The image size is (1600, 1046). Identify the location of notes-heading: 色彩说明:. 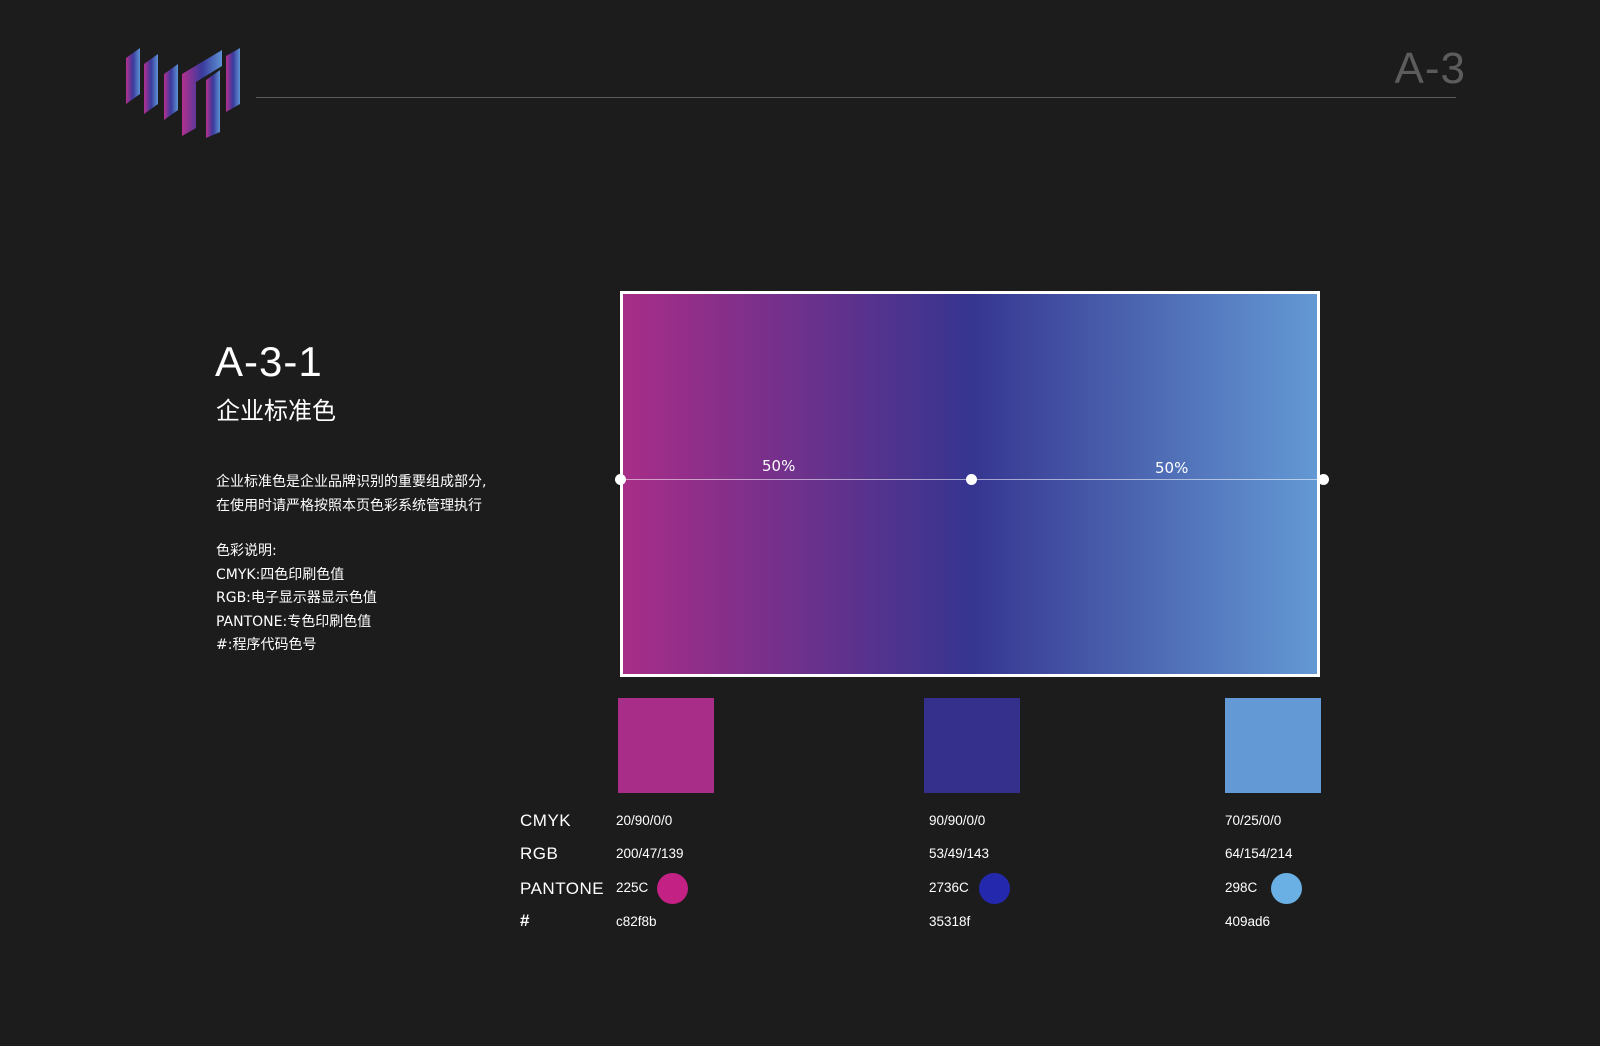
(246, 551).